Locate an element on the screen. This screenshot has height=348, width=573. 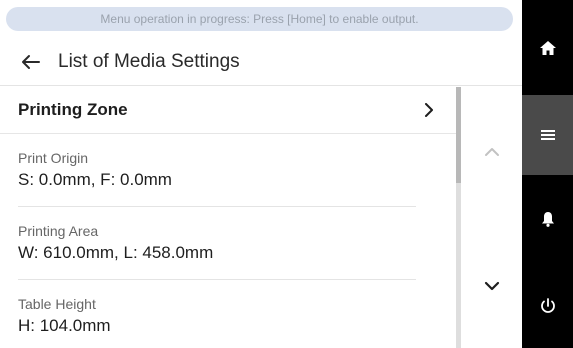
scroll-down-button is located at coordinates (492, 286).